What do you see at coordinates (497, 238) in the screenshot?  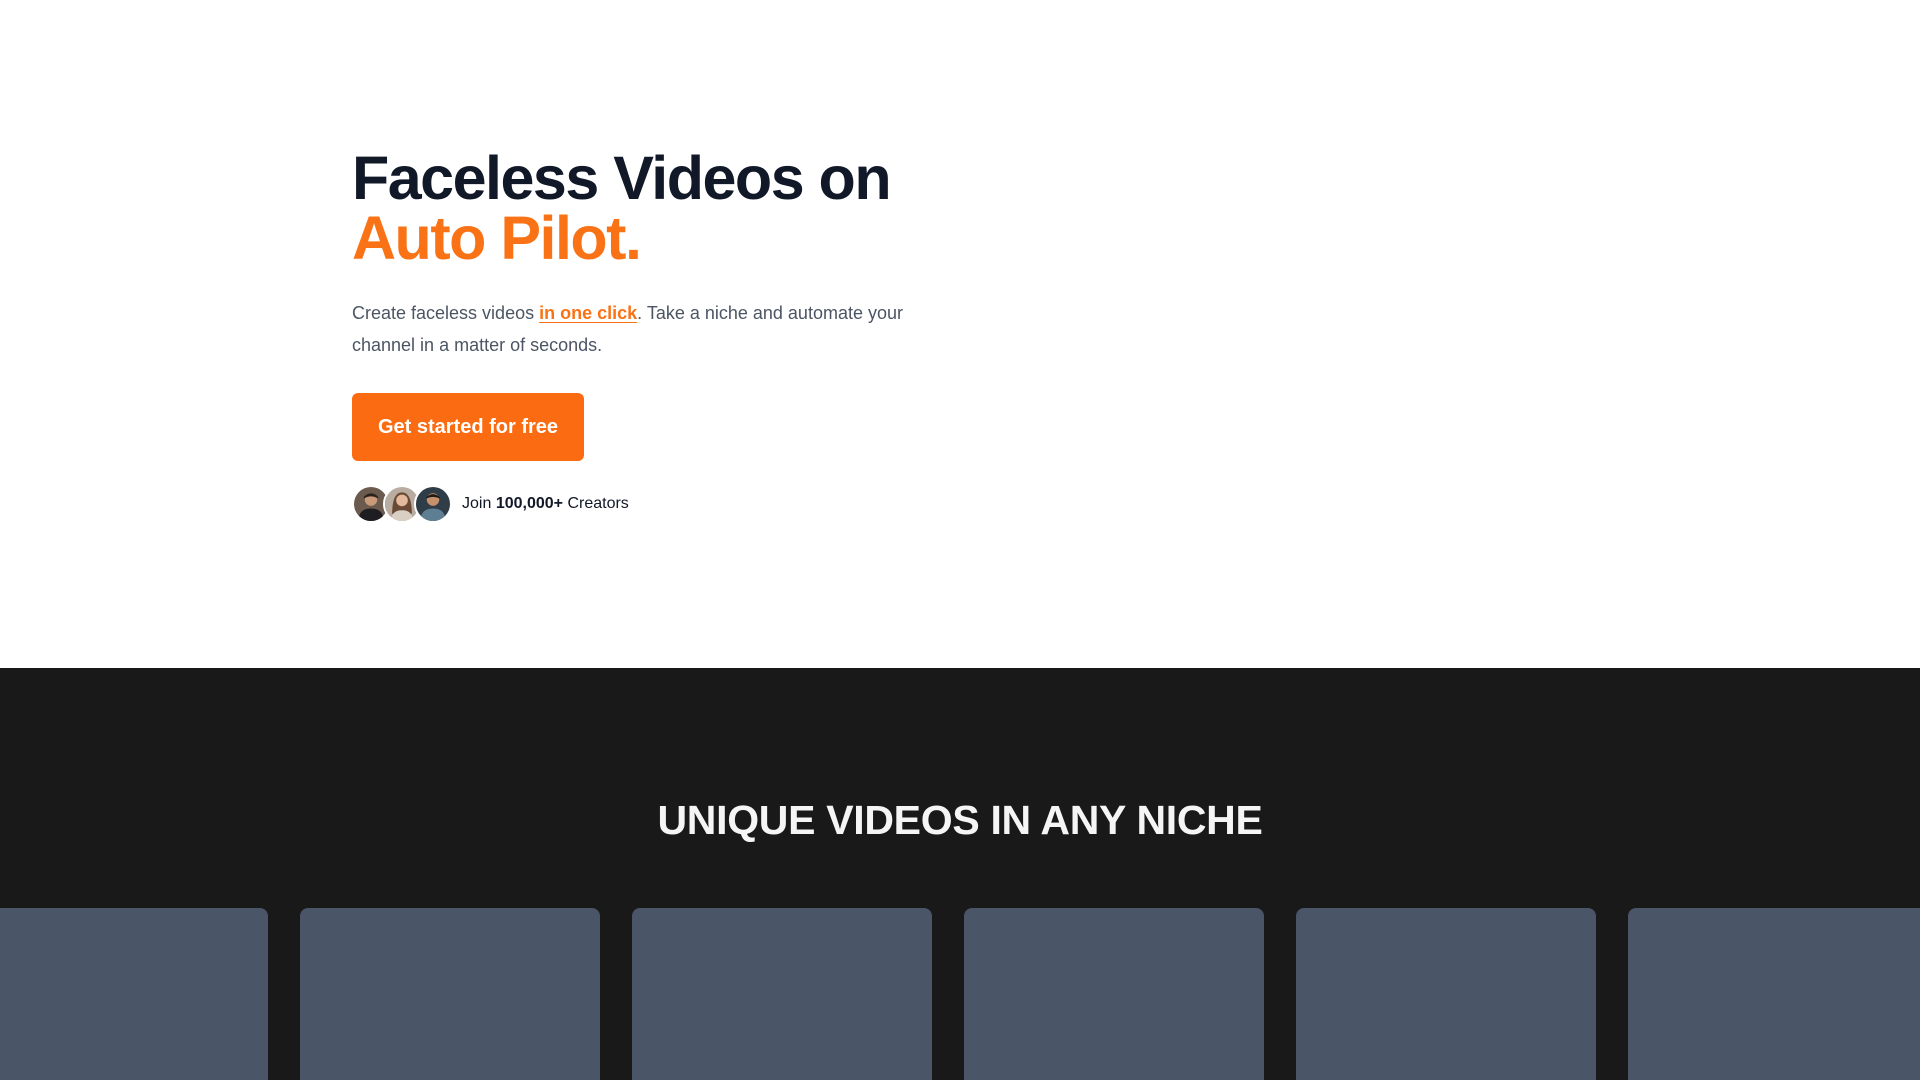 I see `headline-line-2-accent: Auto Pilot.` at bounding box center [497, 238].